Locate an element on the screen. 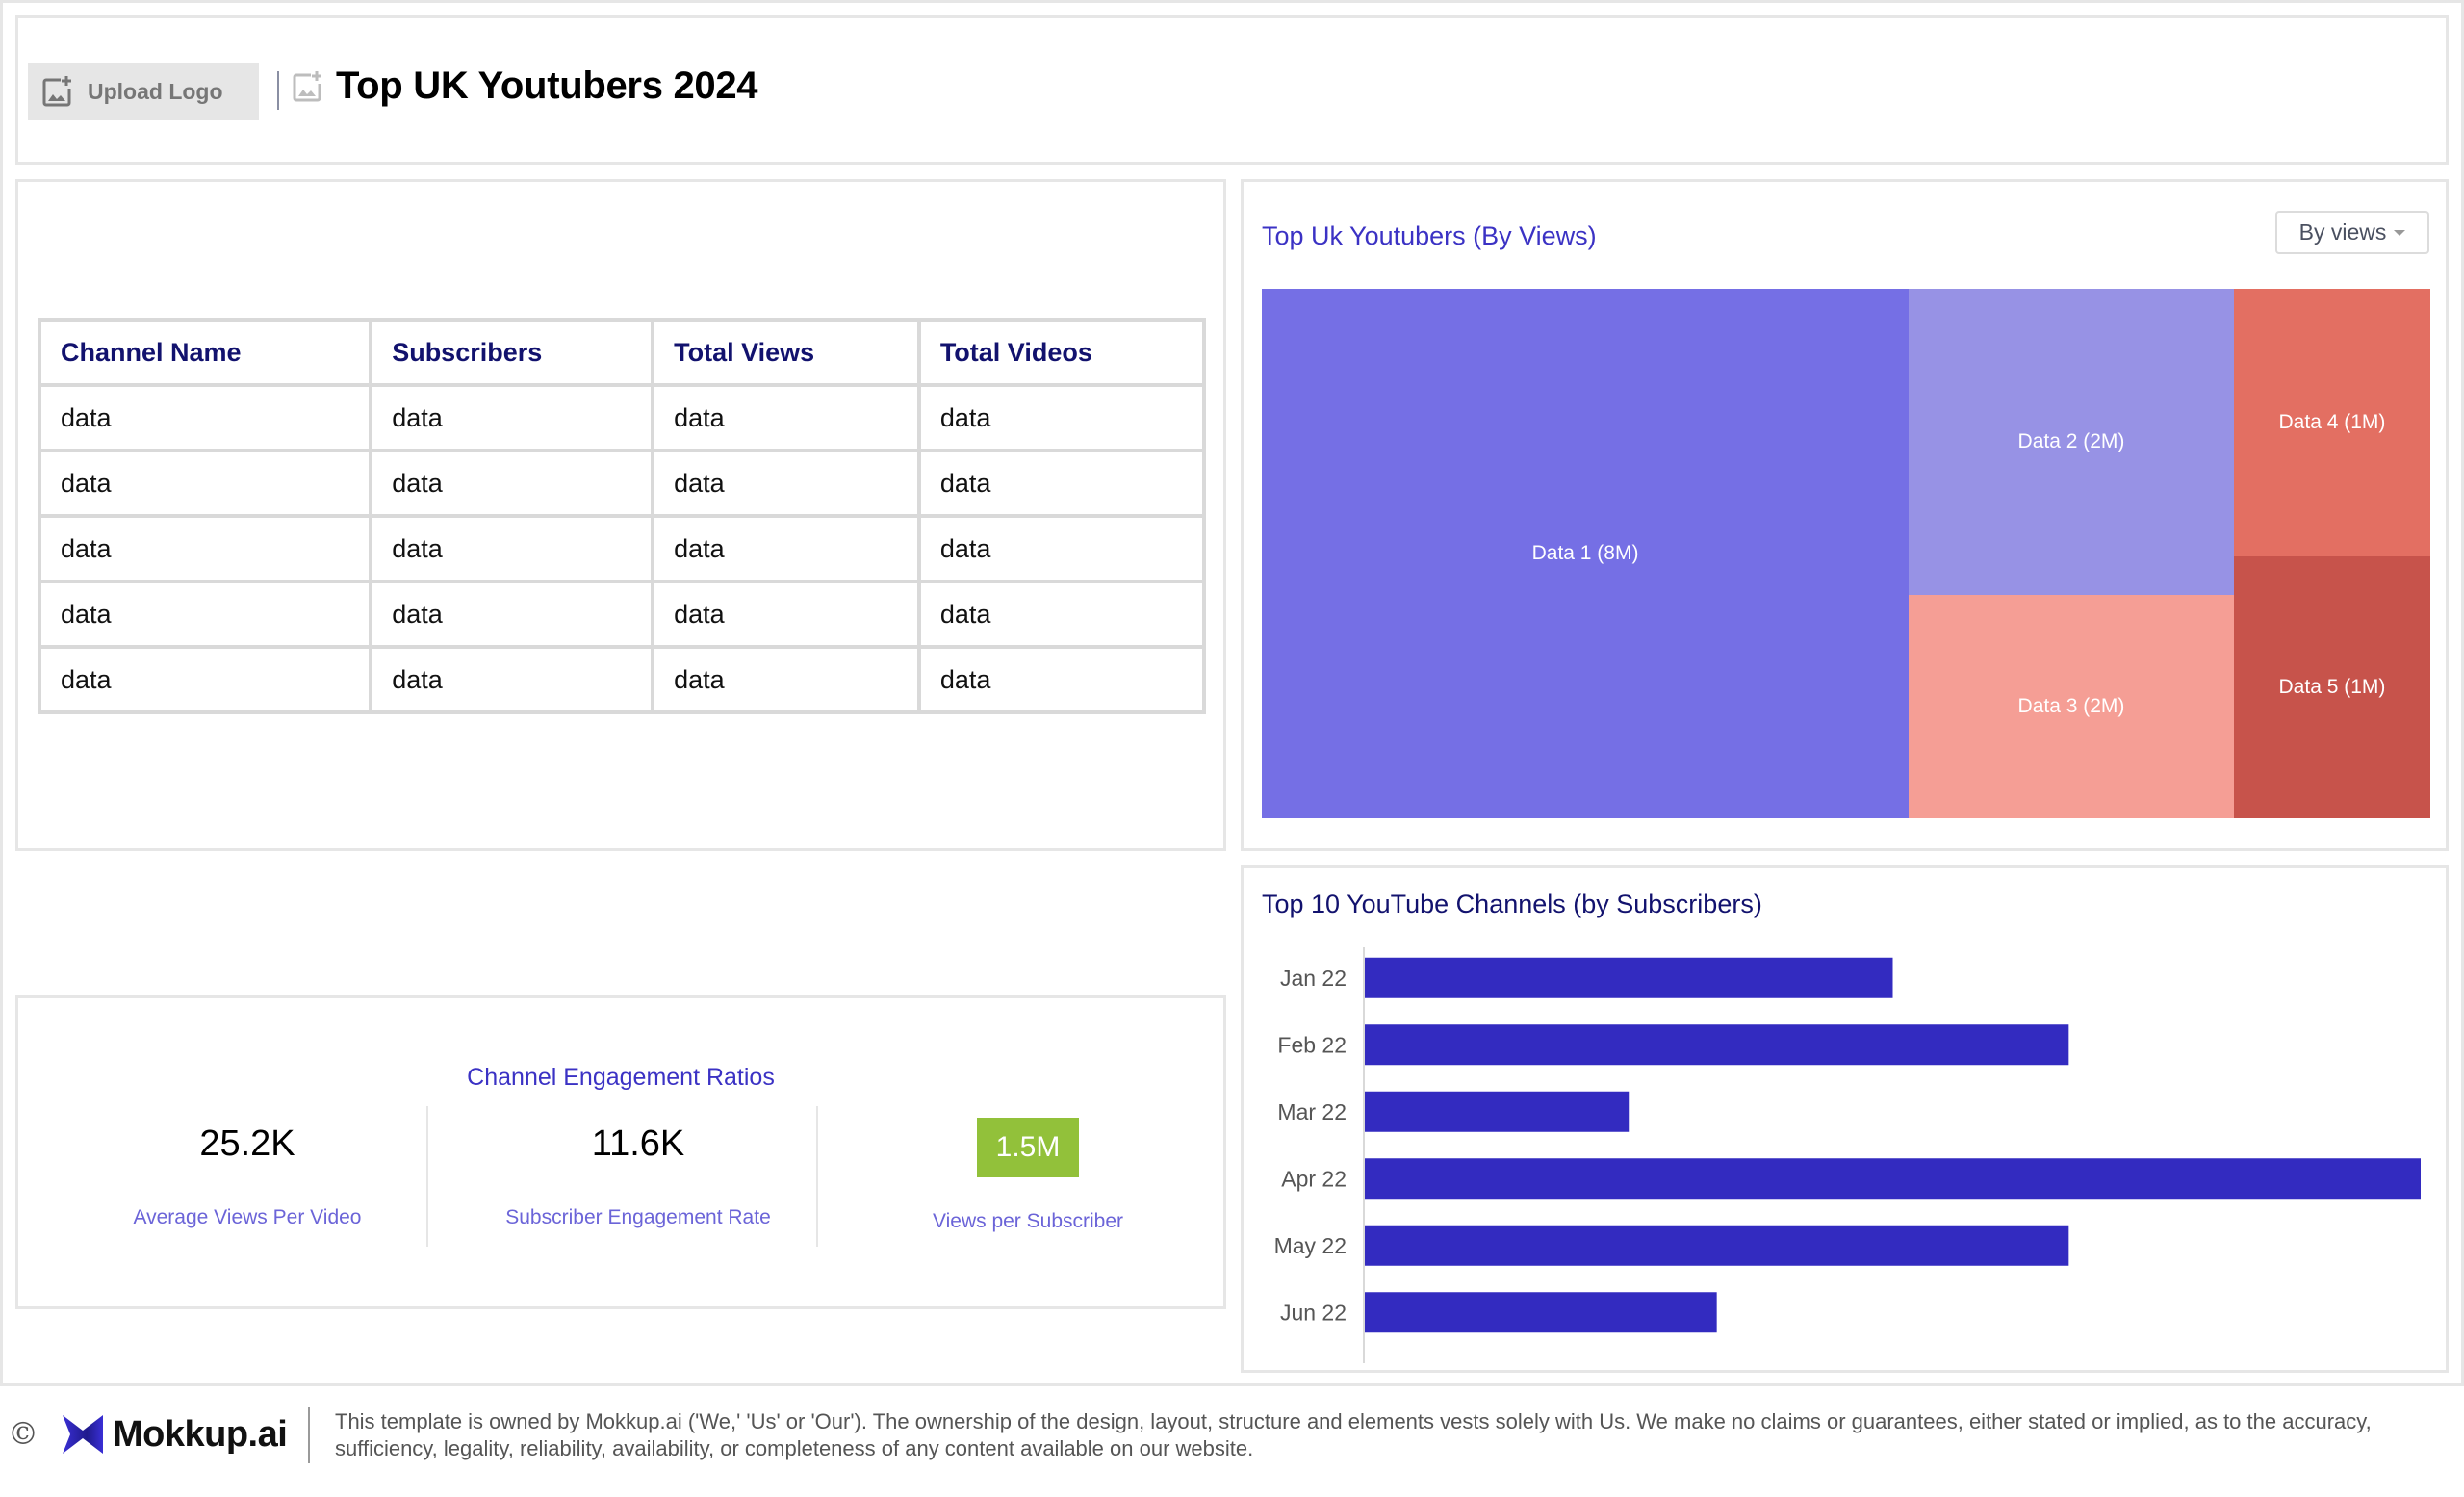  page-title: Top UK Youtubers 2024 is located at coordinates (547, 86).